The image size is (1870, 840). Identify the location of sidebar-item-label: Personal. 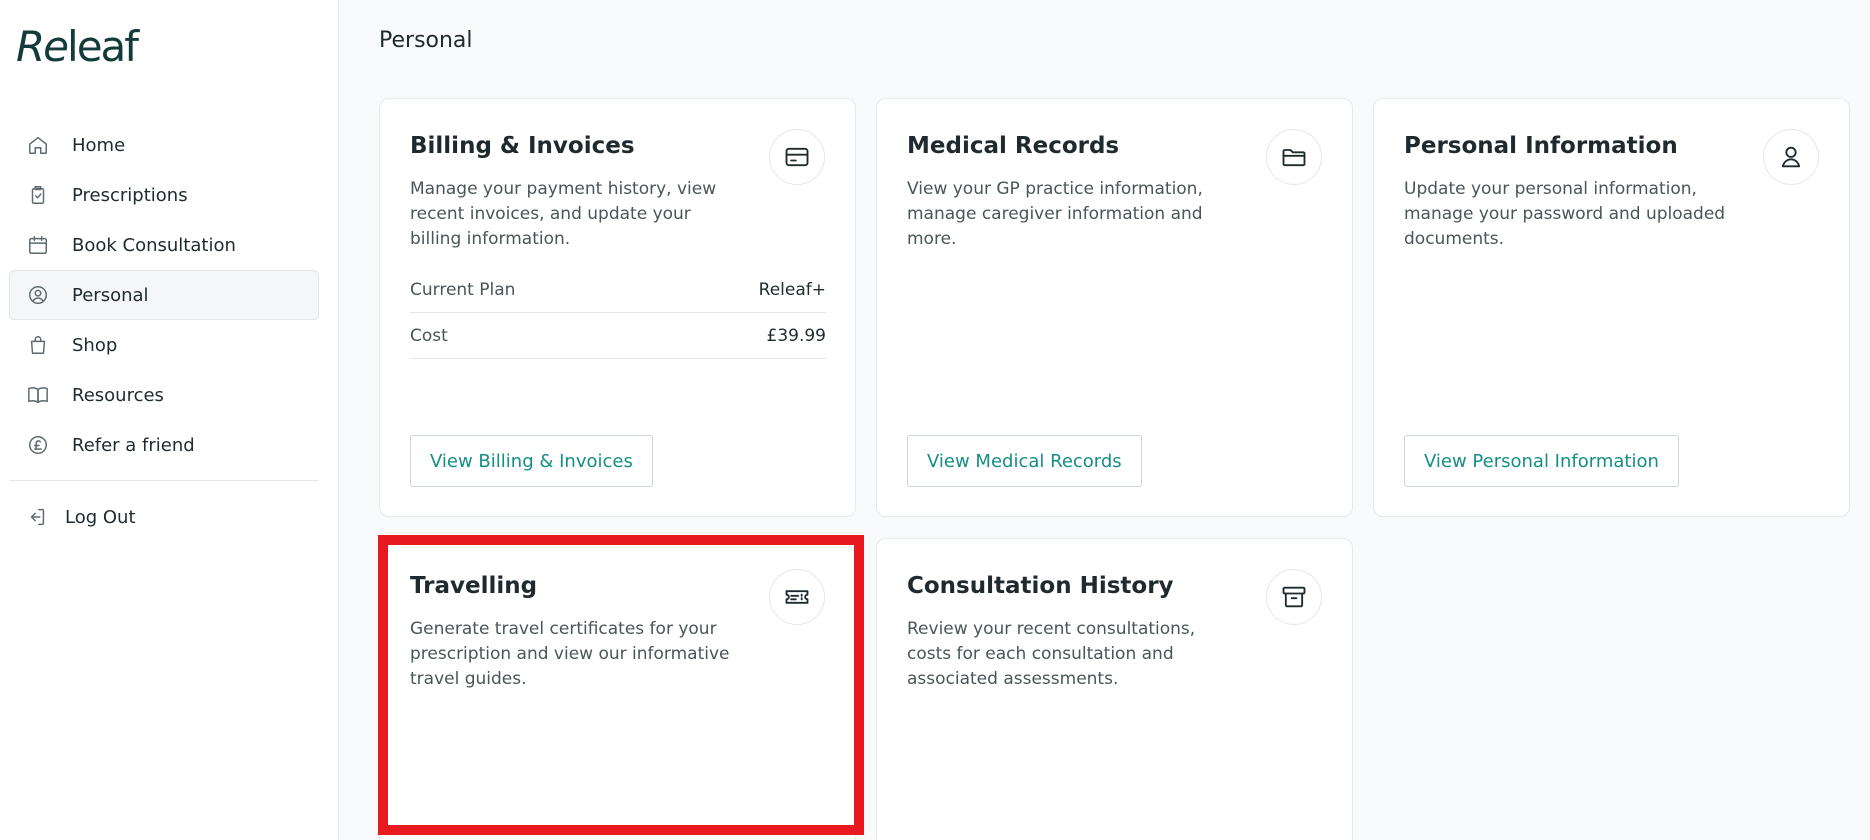
(110, 295).